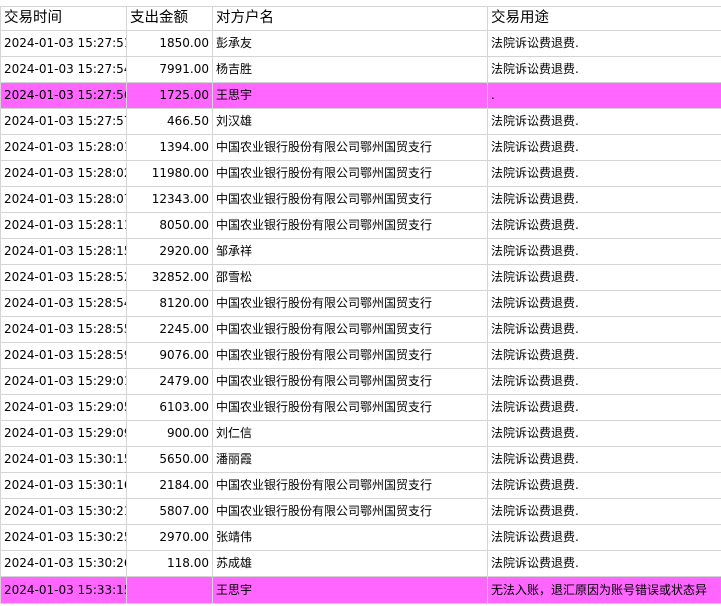 This screenshot has width=721, height=606. Describe the element at coordinates (63, 199) in the screenshot. I see `cell-time: 2024-01-03 15:28:07` at that location.